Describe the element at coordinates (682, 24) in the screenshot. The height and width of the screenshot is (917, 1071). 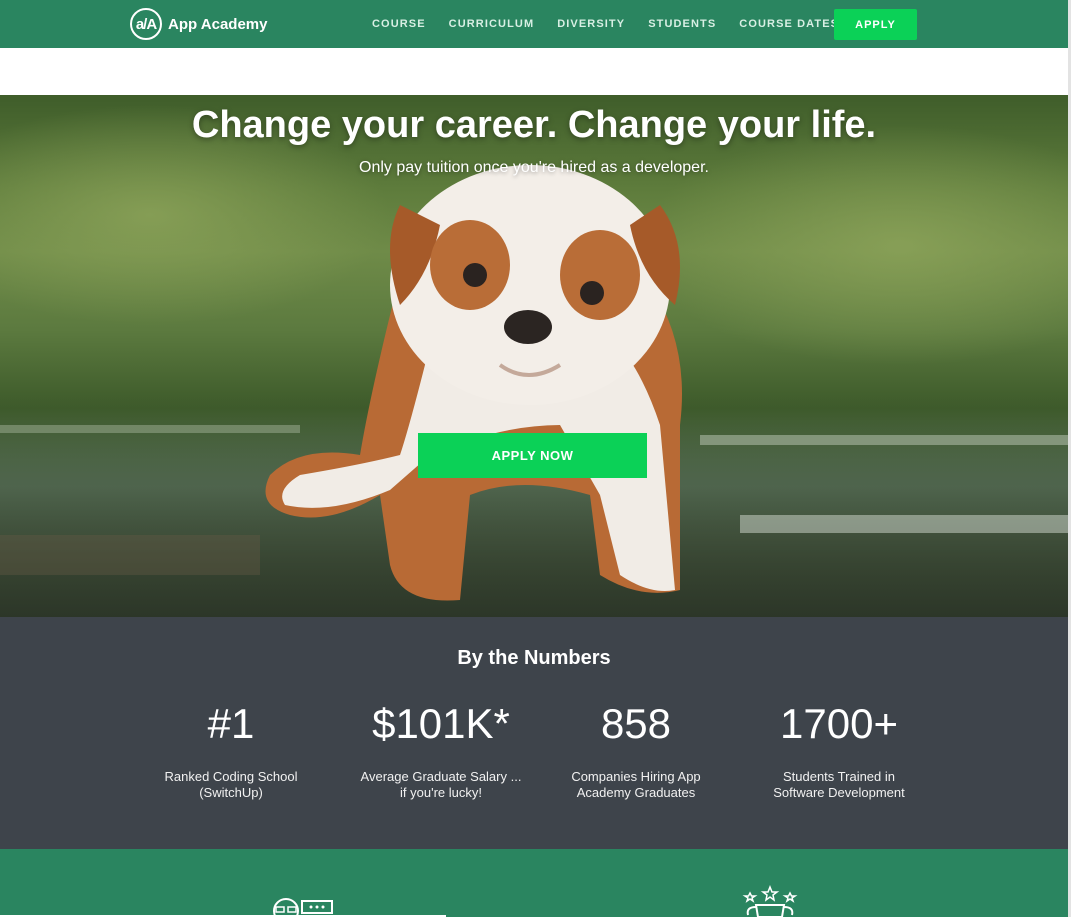
I see `nav-link-students: STUDENTS` at that location.